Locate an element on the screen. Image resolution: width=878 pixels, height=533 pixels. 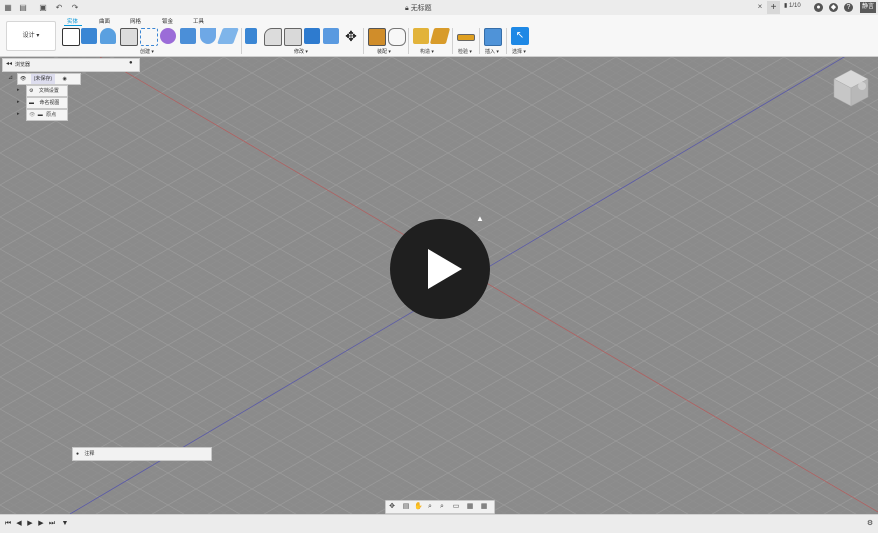
marker-icon: ▼ is located at coordinates (65, 524).